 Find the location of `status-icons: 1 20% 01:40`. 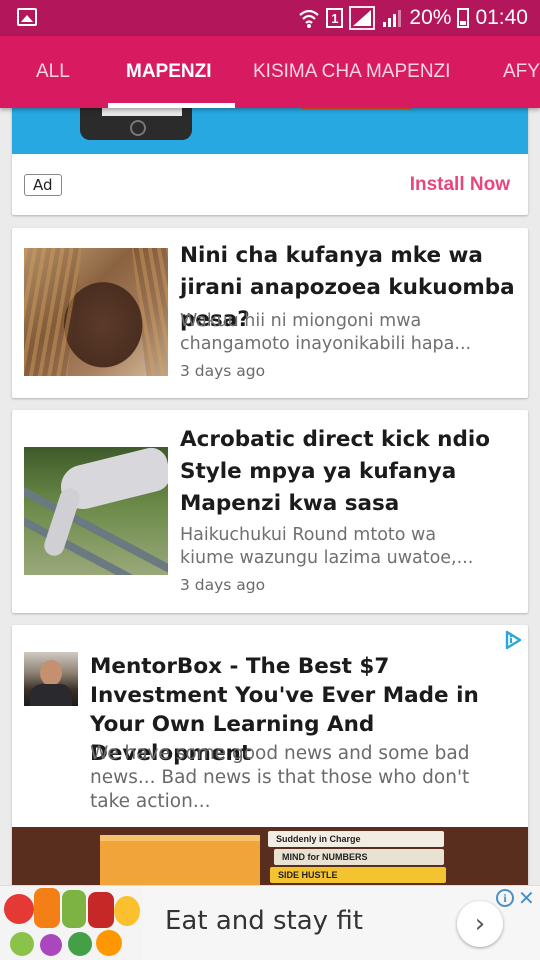

status-icons: 1 20% 01:40 is located at coordinates (413, 18).